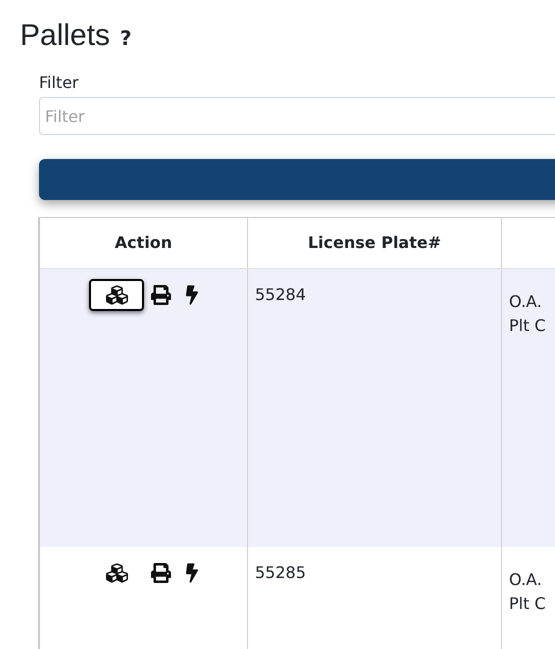  I want to click on page-title: Pallets, so click(65, 36).